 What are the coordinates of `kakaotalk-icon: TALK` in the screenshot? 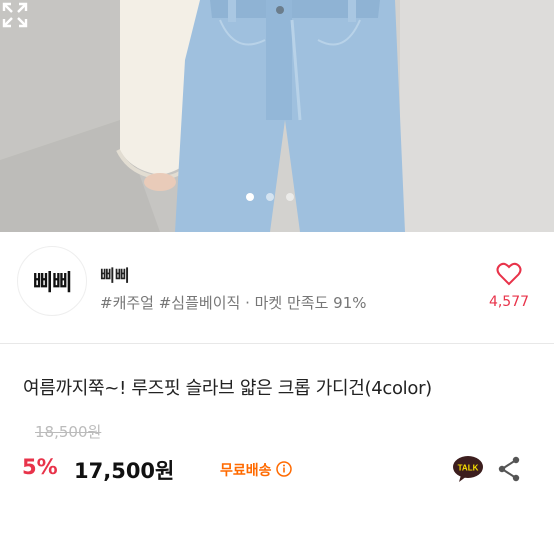 It's located at (468, 469).